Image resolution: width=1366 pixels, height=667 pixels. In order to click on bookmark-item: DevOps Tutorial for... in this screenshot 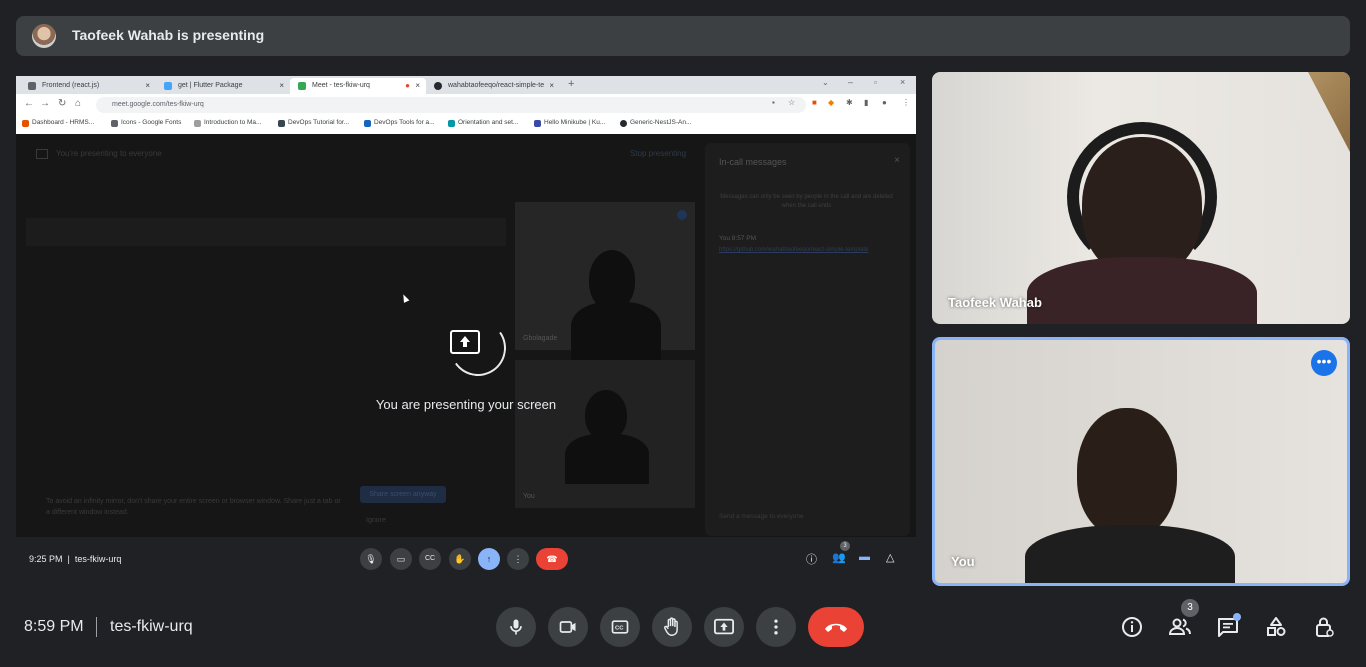, I will do `click(313, 123)`.